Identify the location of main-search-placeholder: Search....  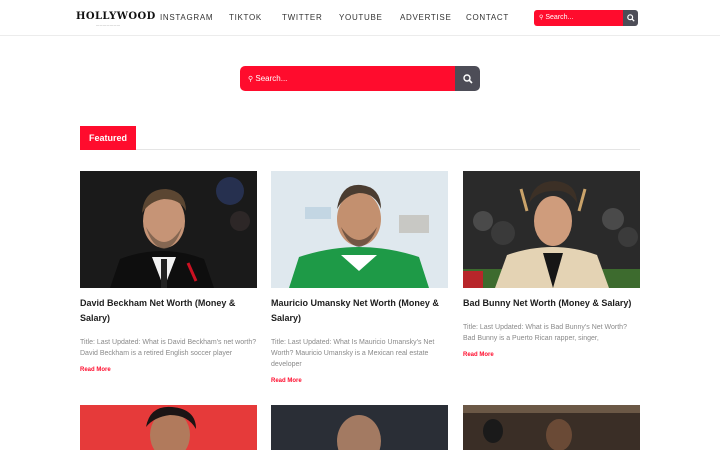
(271, 78).